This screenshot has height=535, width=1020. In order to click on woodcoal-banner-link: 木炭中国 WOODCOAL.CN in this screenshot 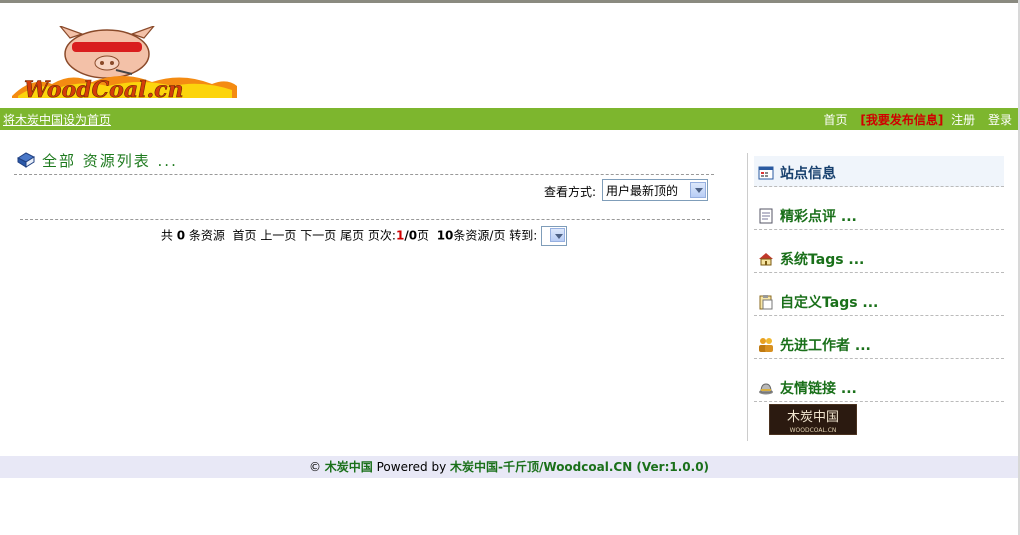, I will do `click(813, 419)`.